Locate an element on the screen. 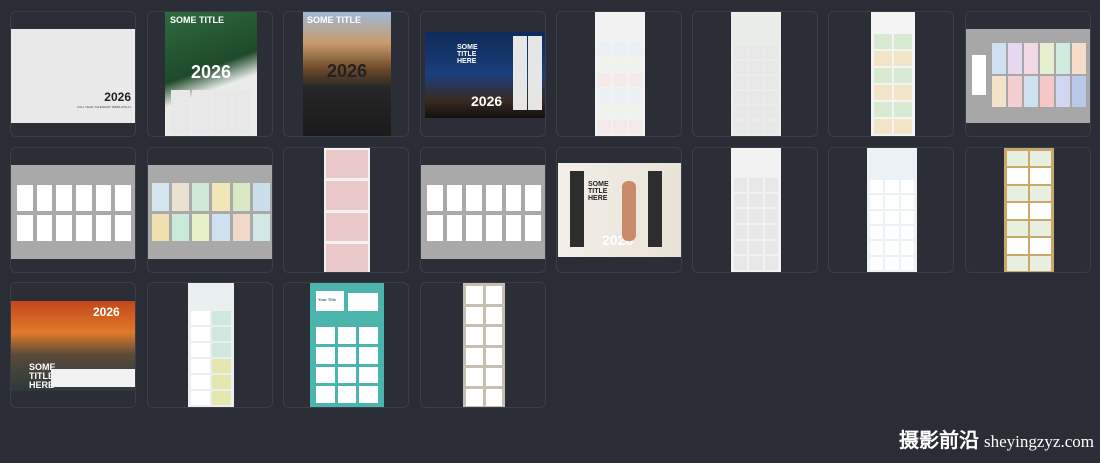 This screenshot has width=1100, height=463. watermark-cjk: 摄影前沿 is located at coordinates (939, 441).